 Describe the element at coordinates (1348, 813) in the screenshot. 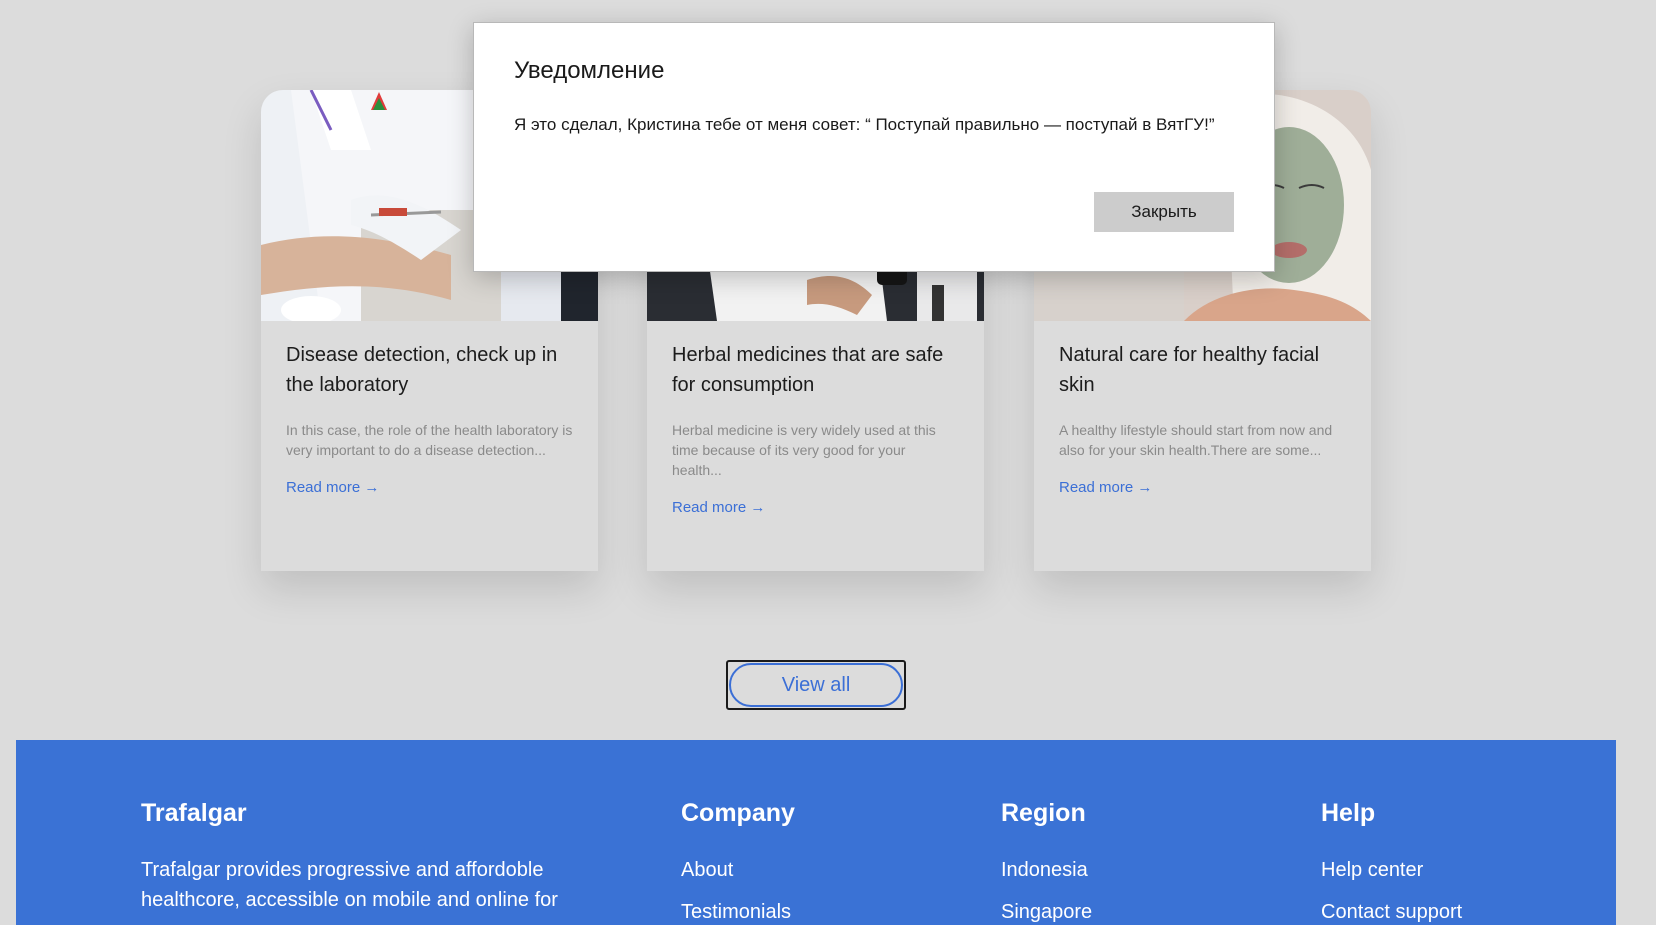

I see `footer-heading: Help` at that location.